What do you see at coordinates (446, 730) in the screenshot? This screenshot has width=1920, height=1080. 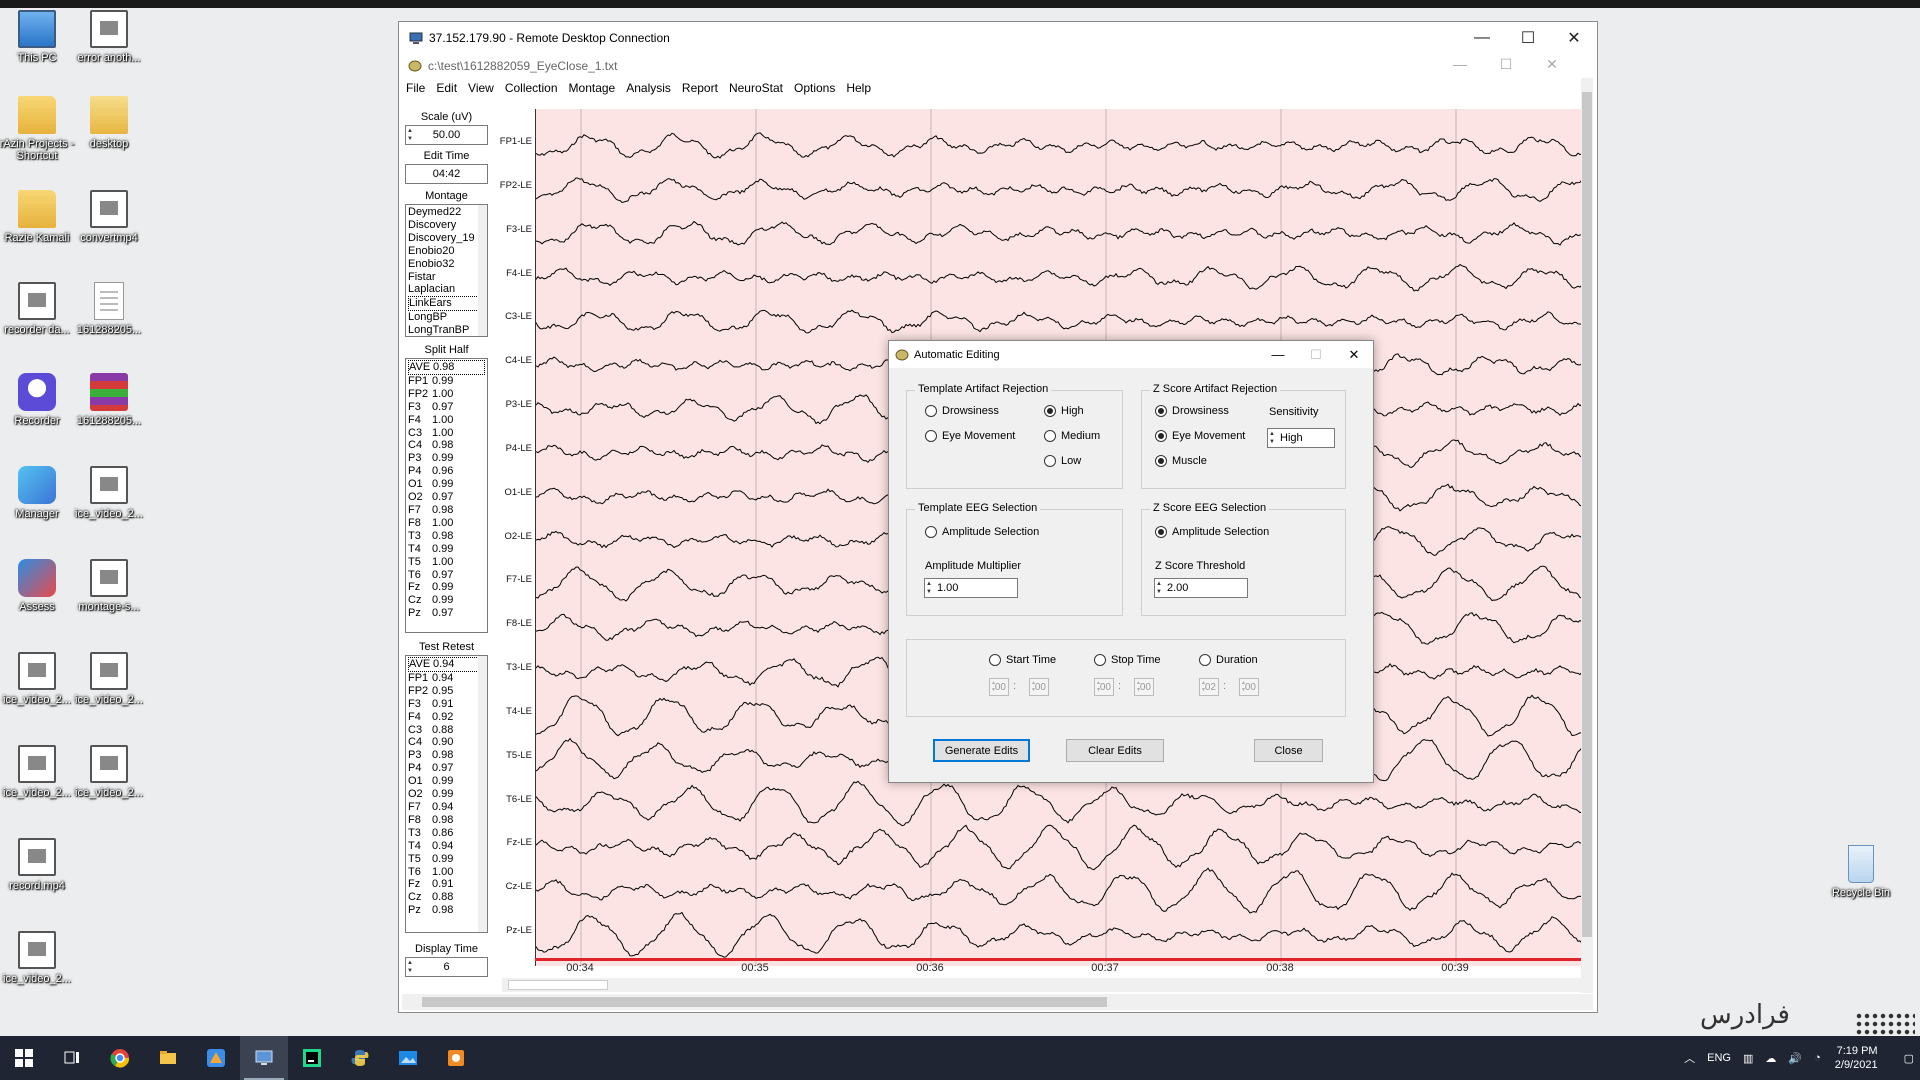 I see `test-retest-row: C3 0.88` at bounding box center [446, 730].